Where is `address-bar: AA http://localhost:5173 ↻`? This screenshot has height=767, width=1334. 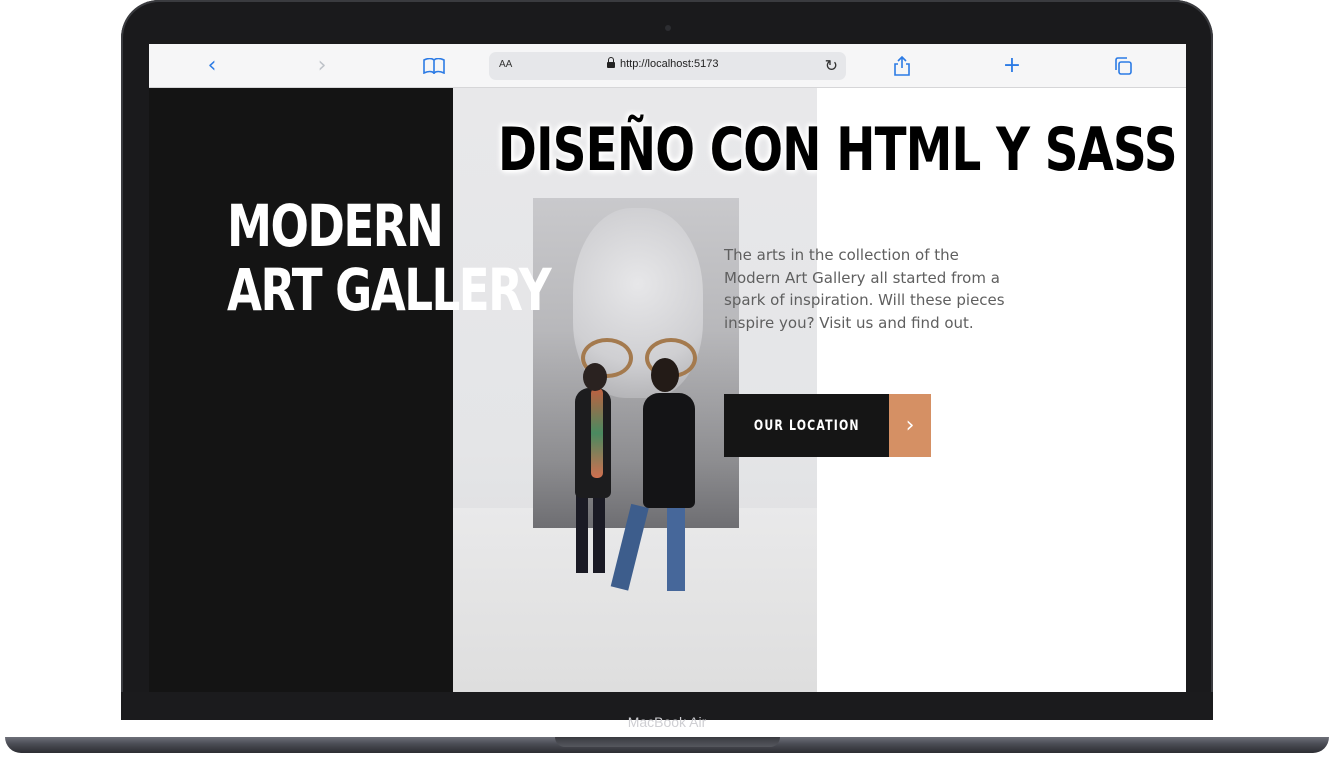
address-bar: AA http://localhost:5173 ↻ is located at coordinates (667, 66).